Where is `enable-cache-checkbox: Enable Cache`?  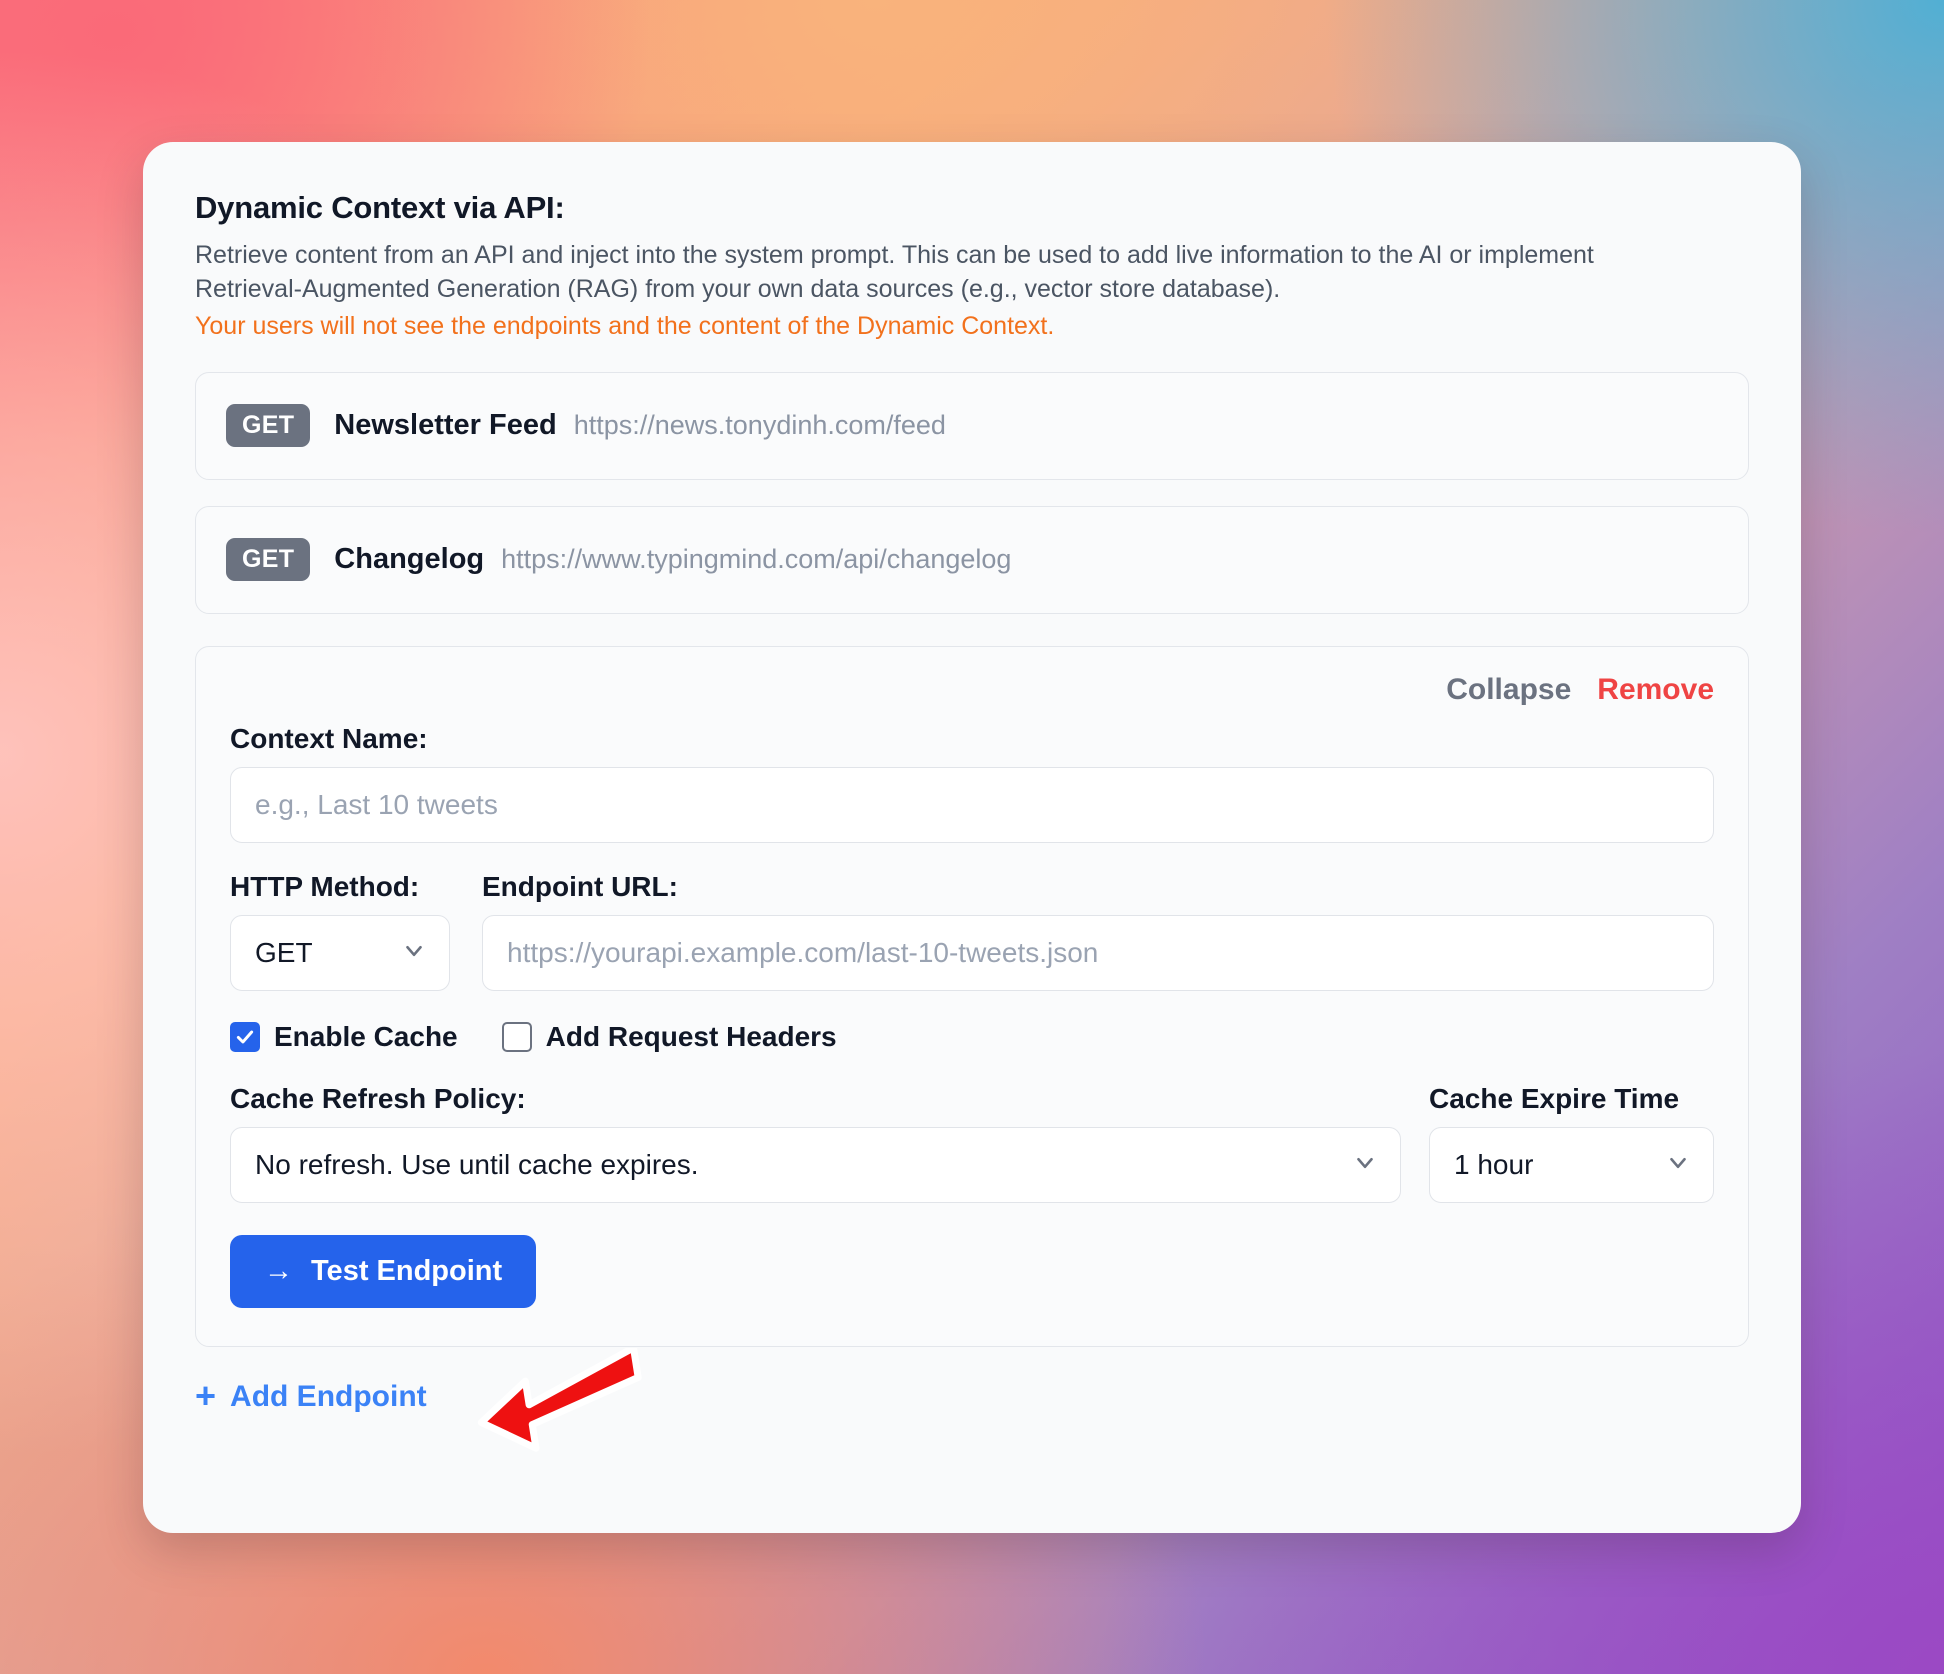
enable-cache-checkbox: Enable Cache is located at coordinates (344, 1037).